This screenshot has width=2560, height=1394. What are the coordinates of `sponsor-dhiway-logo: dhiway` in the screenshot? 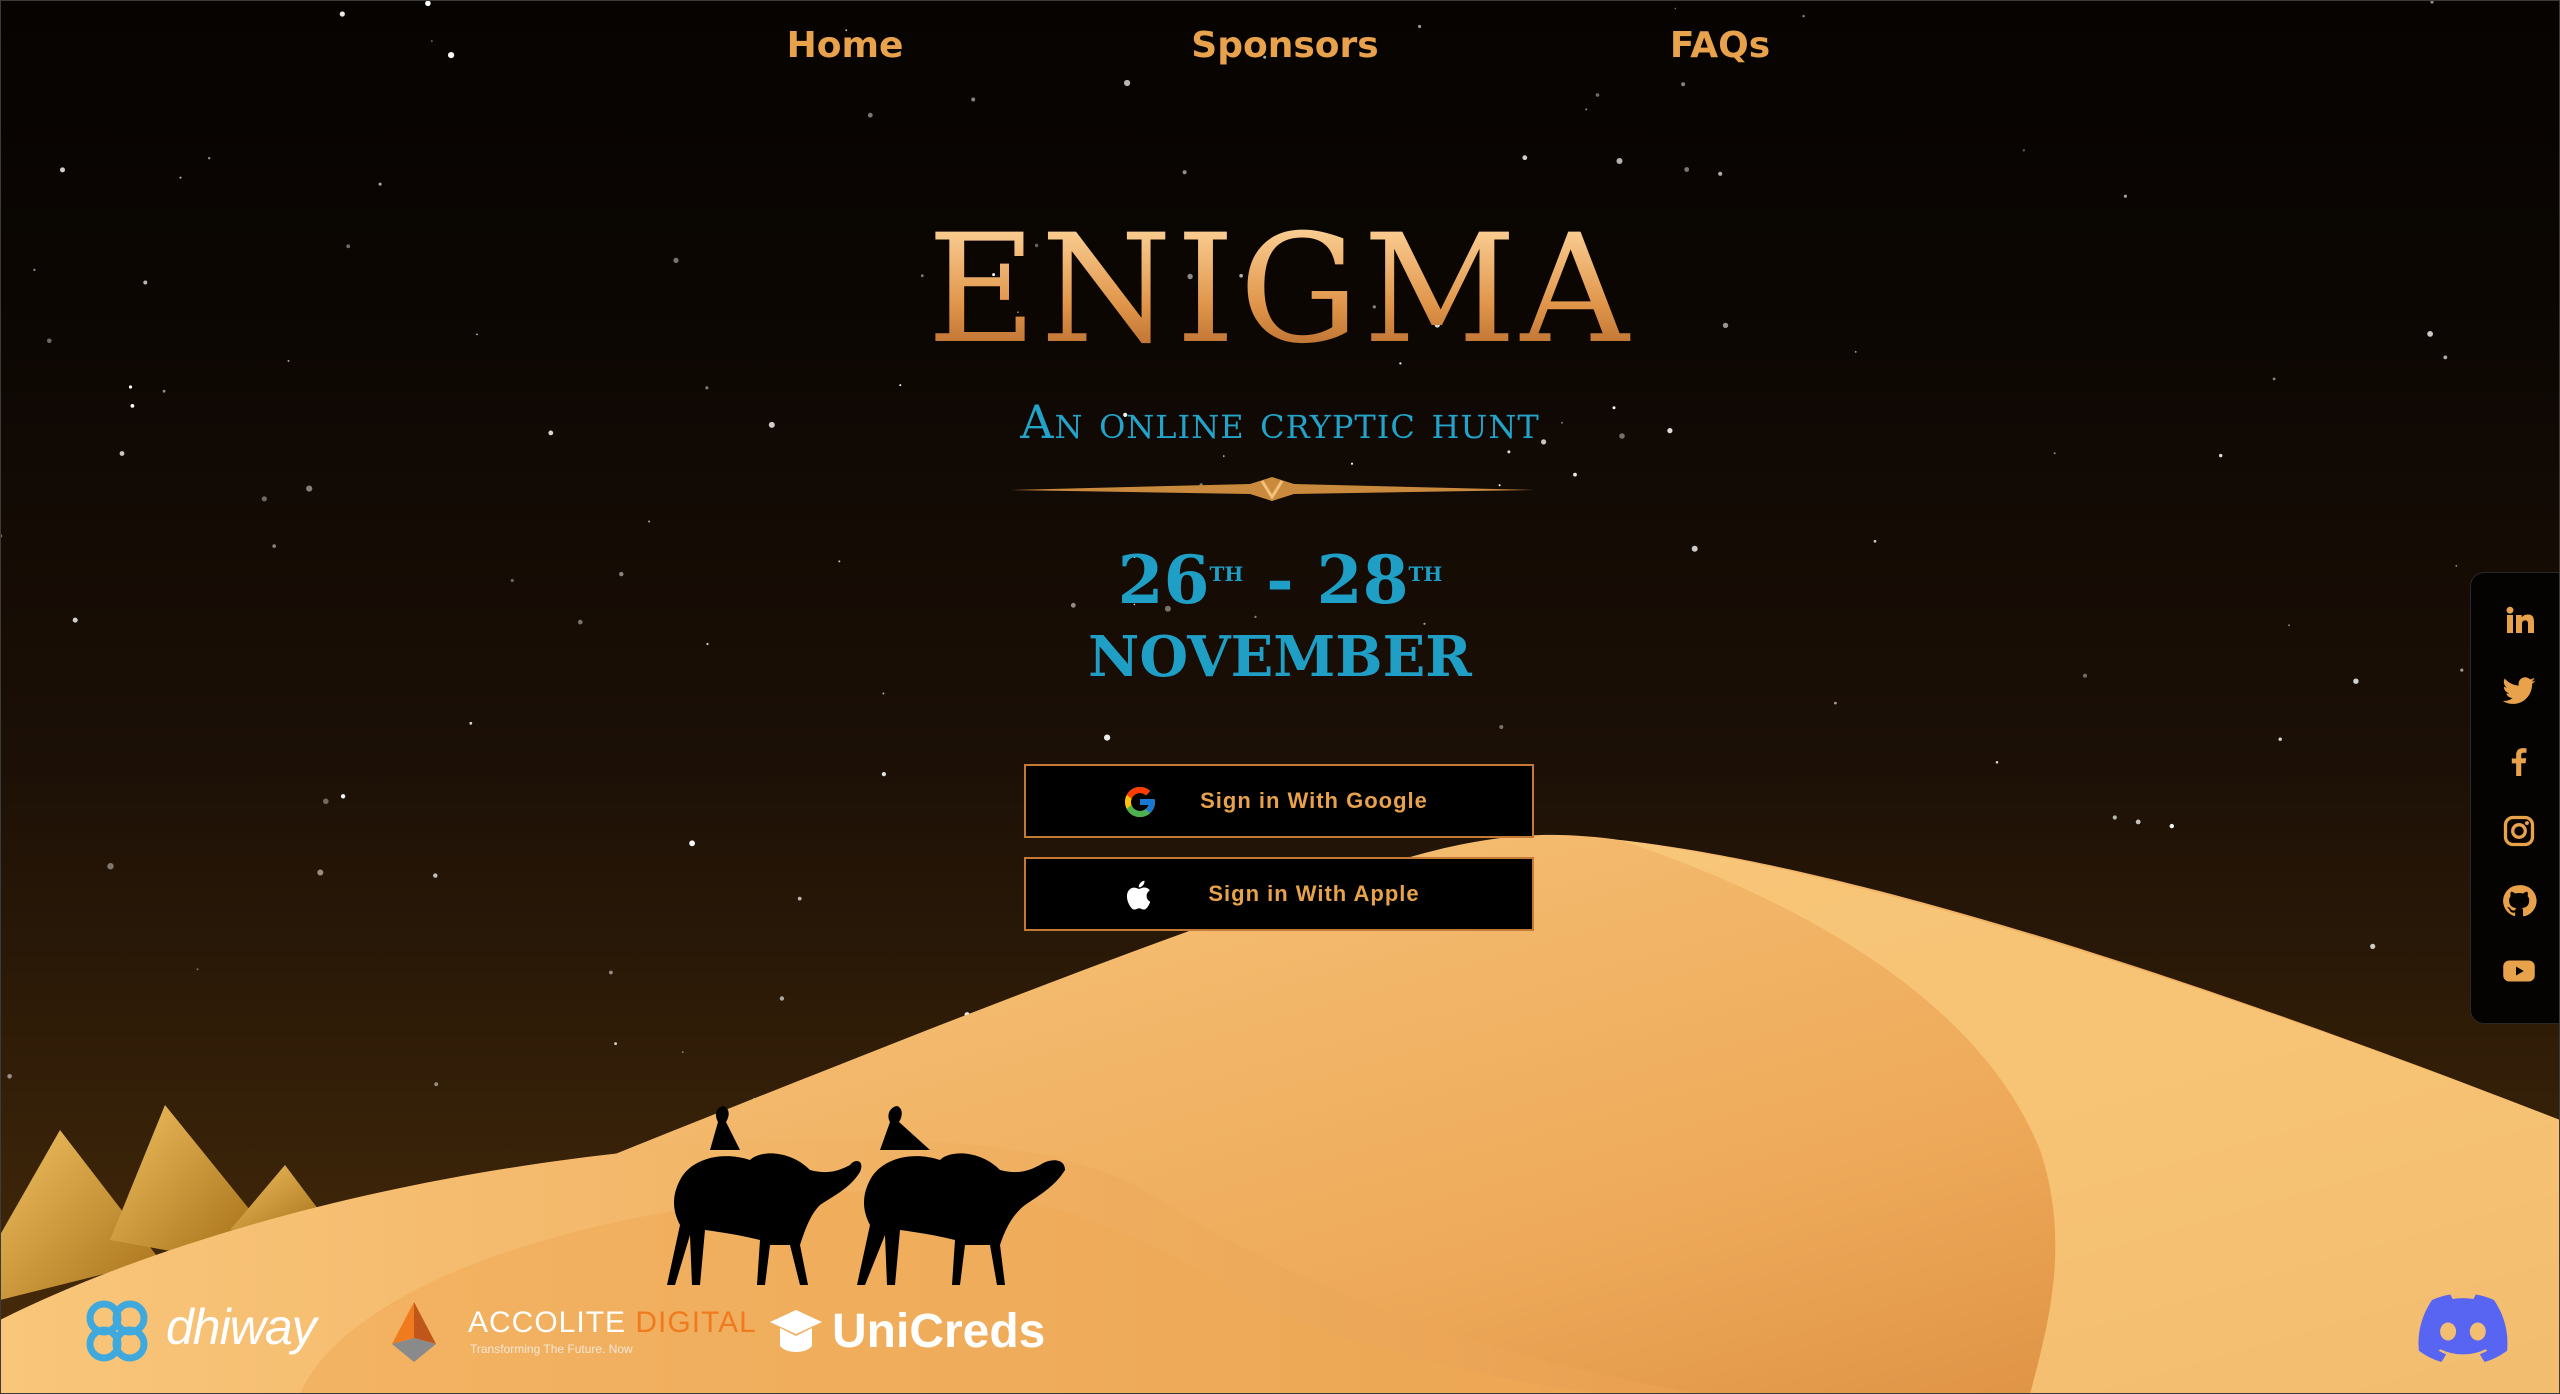 It's located at (204, 1331).